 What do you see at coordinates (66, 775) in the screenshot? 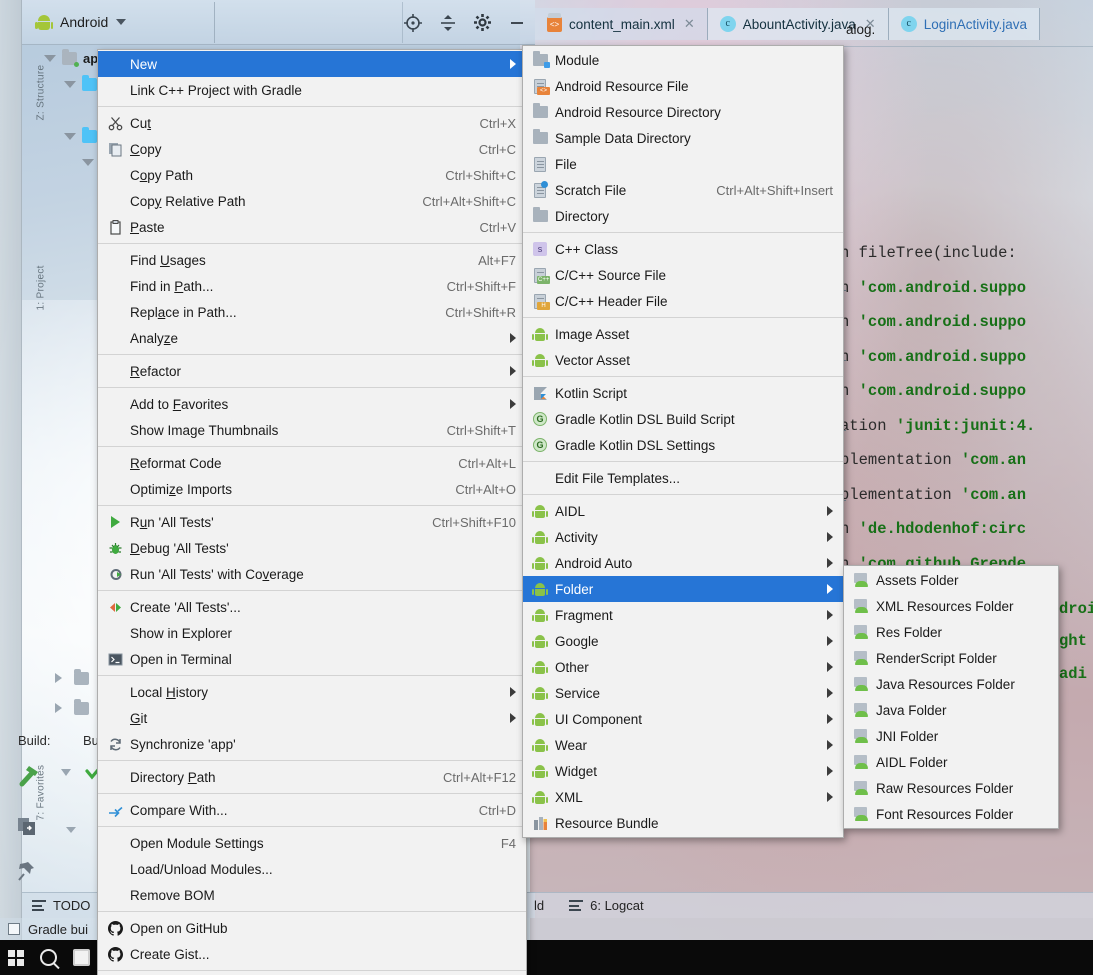
I see `filter-dropdown-icon` at bounding box center [66, 775].